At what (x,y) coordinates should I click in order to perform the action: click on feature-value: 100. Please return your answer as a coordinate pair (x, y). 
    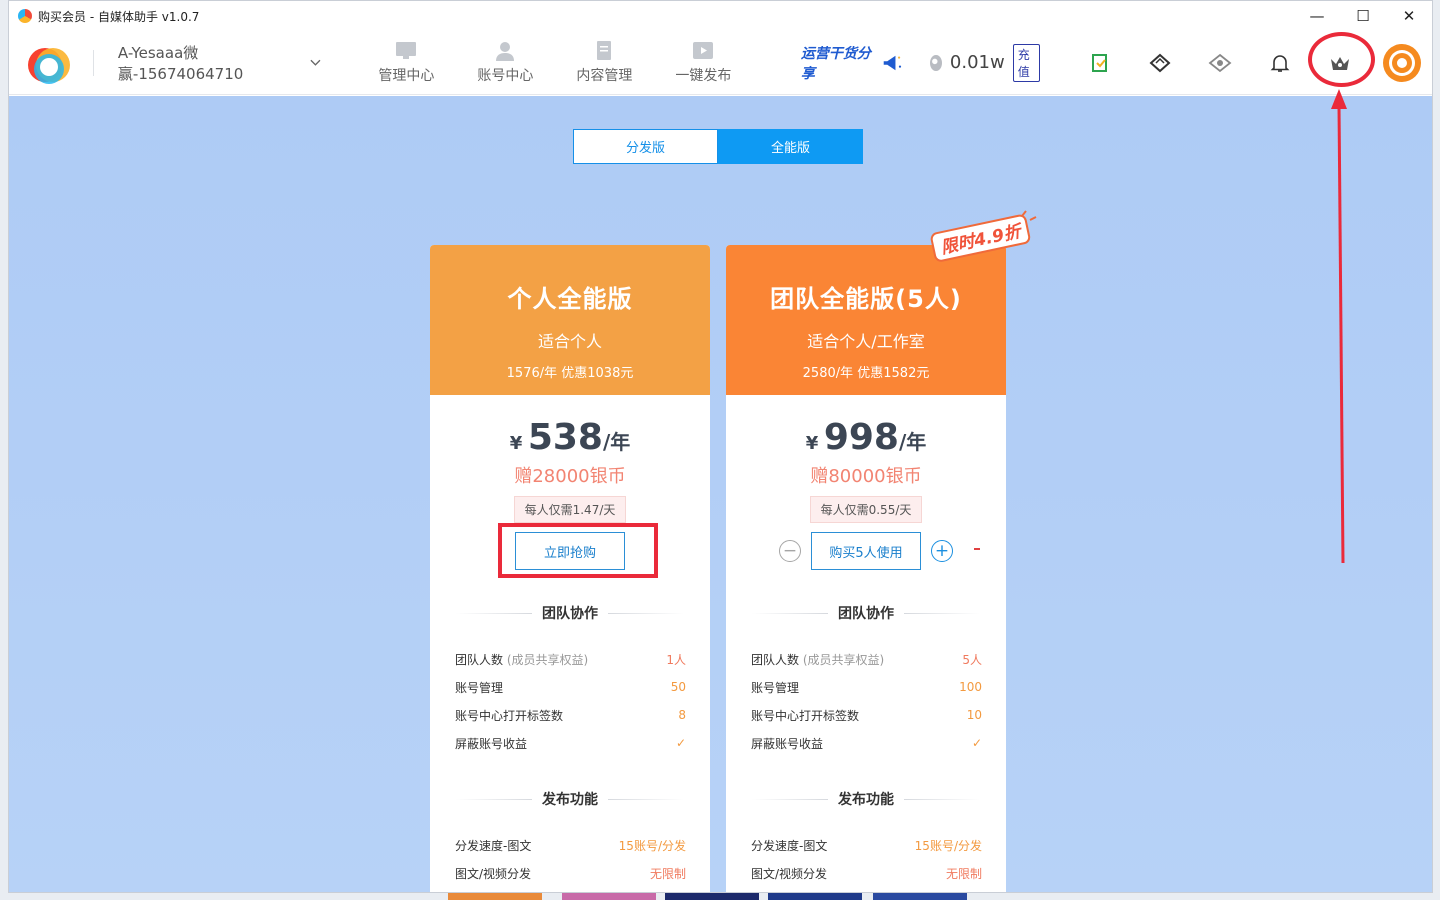
    Looking at the image, I should click on (970, 687).